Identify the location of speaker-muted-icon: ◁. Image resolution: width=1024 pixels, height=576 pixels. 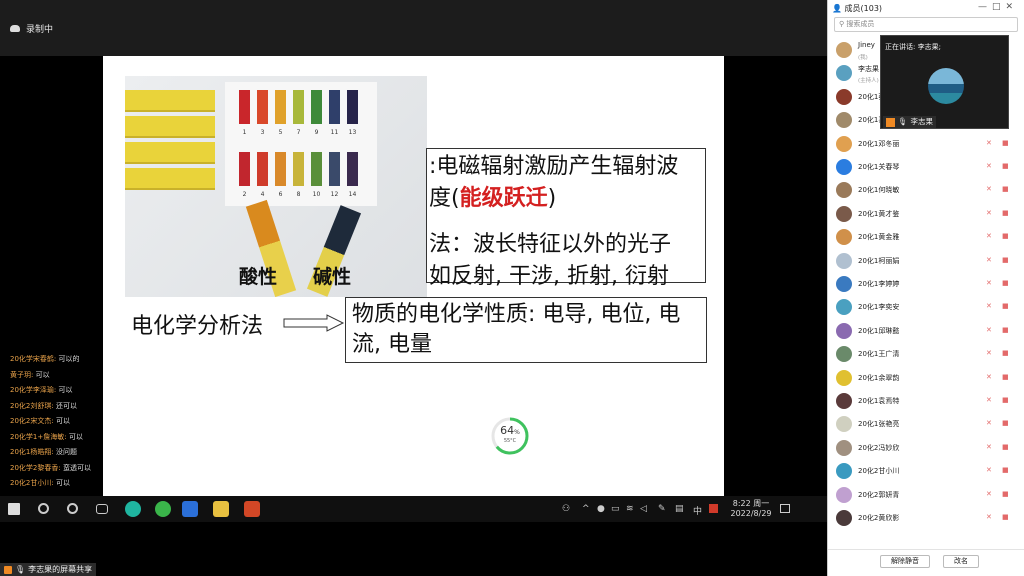
(643, 509).